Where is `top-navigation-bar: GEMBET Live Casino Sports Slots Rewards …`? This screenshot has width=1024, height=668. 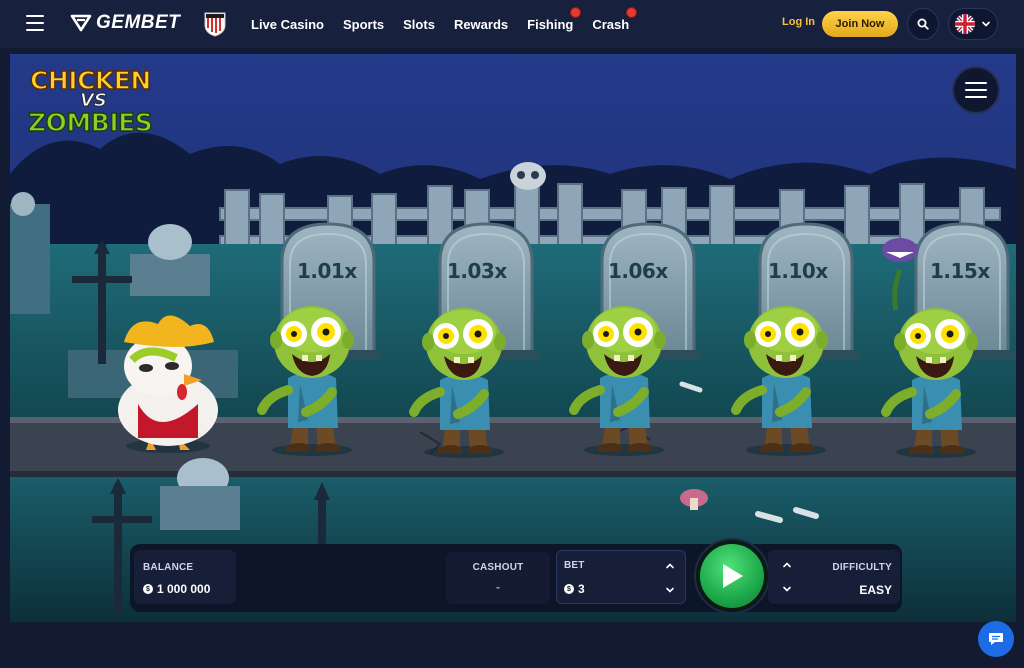
top-navigation-bar: GEMBET Live Casino Sports Slots Rewards … is located at coordinates (512, 24).